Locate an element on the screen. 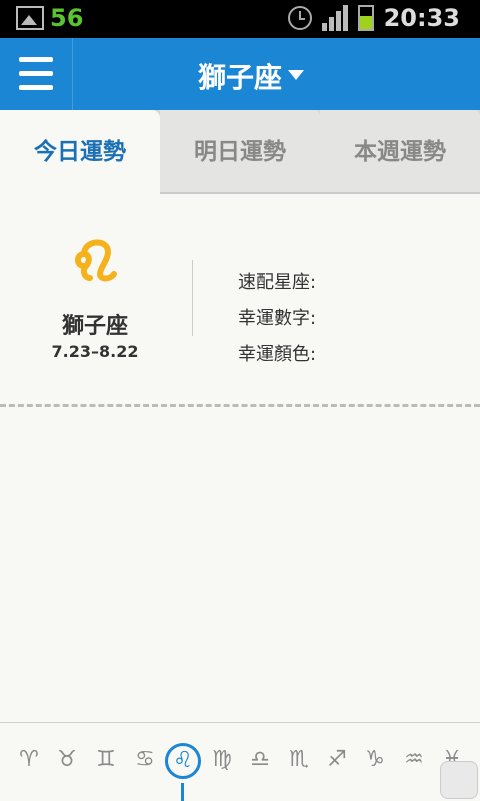  attribute-list: 速配星座: 幸運數字: 幸運顏色: is located at coordinates (277, 322).